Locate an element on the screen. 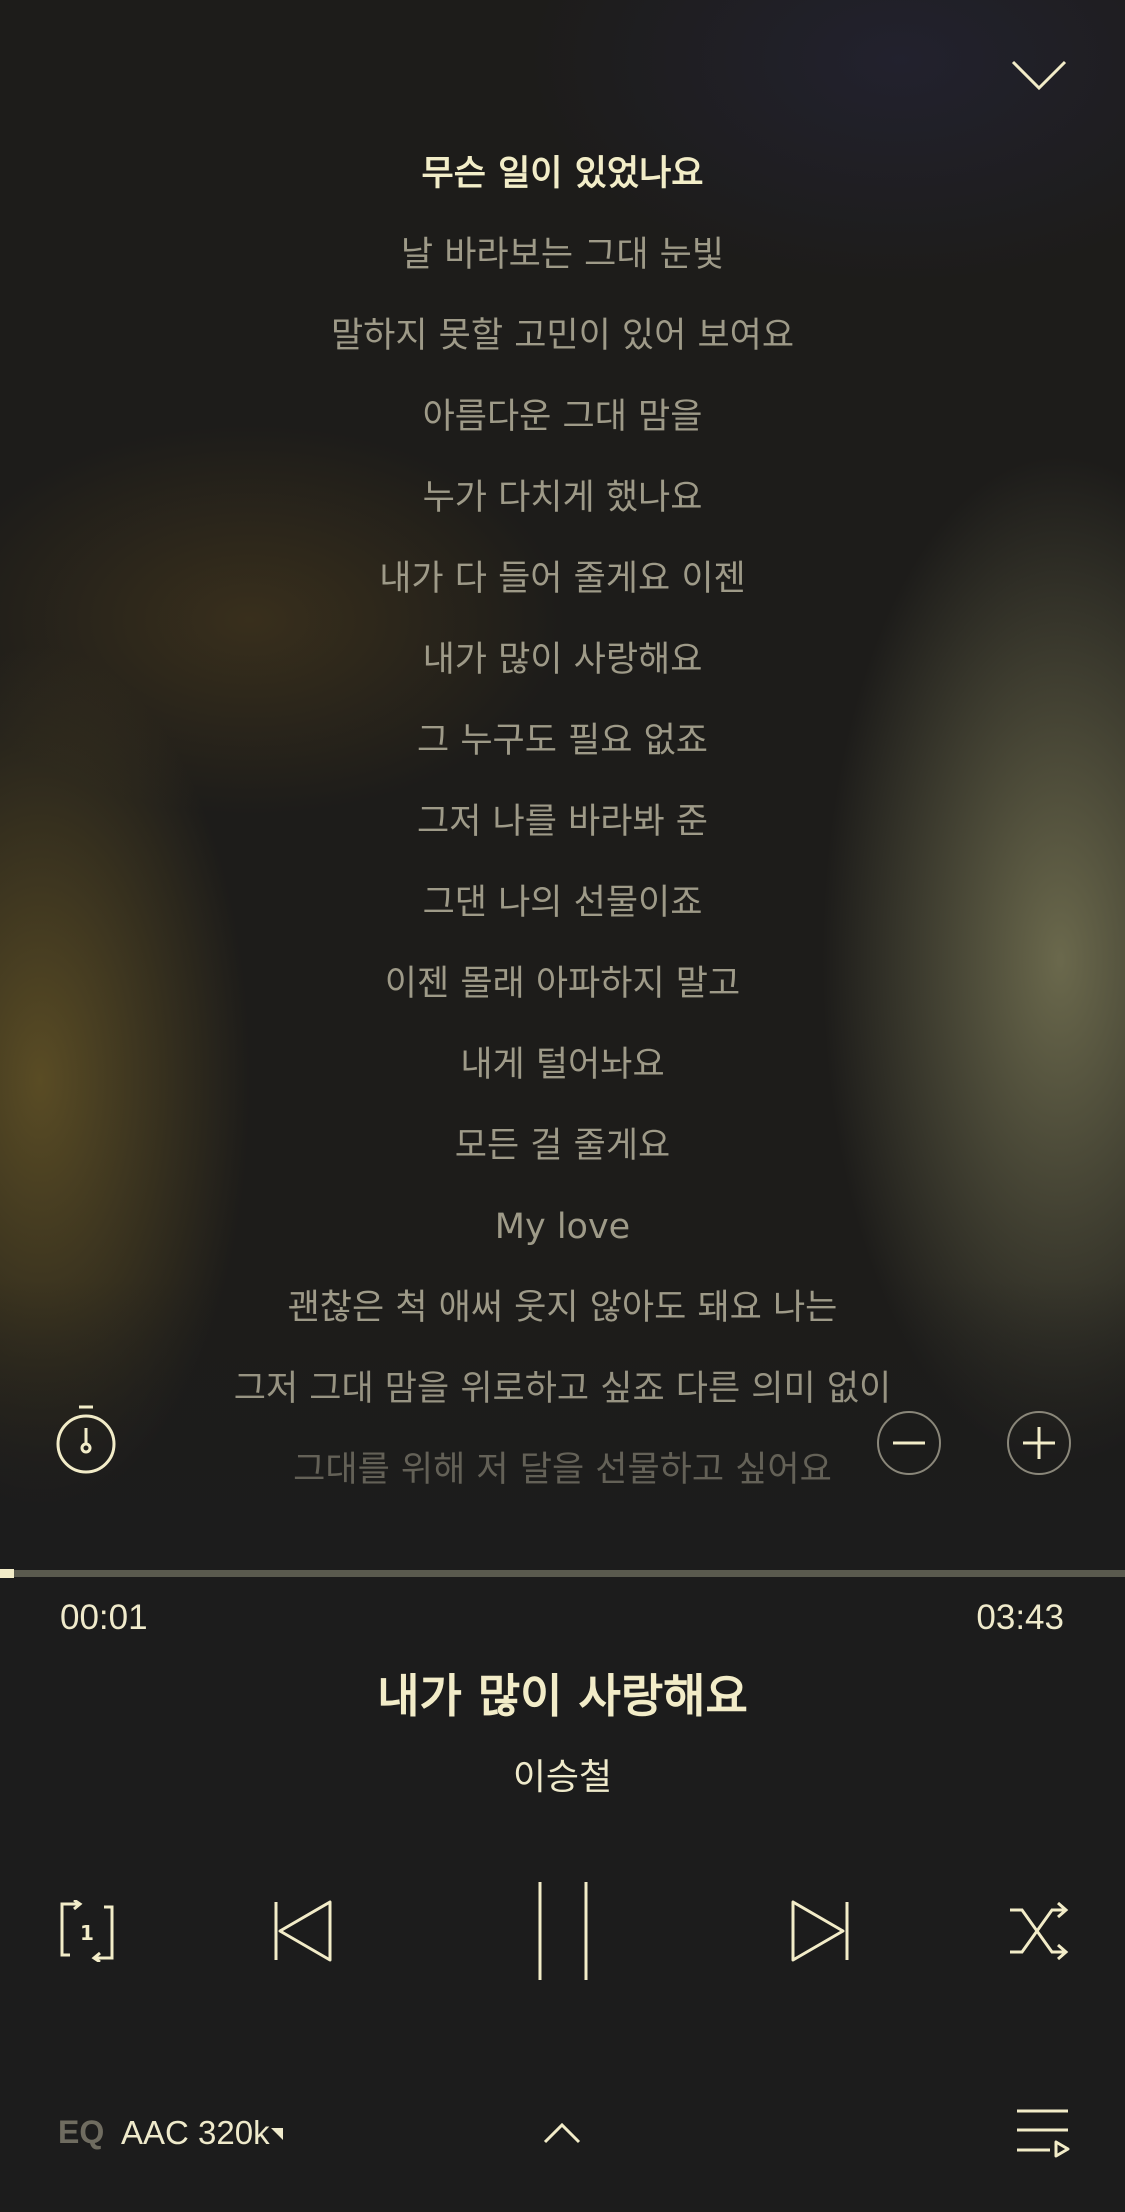 The height and width of the screenshot is (2212, 1125). chevron-down-icon is located at coordinates (1039, 76).